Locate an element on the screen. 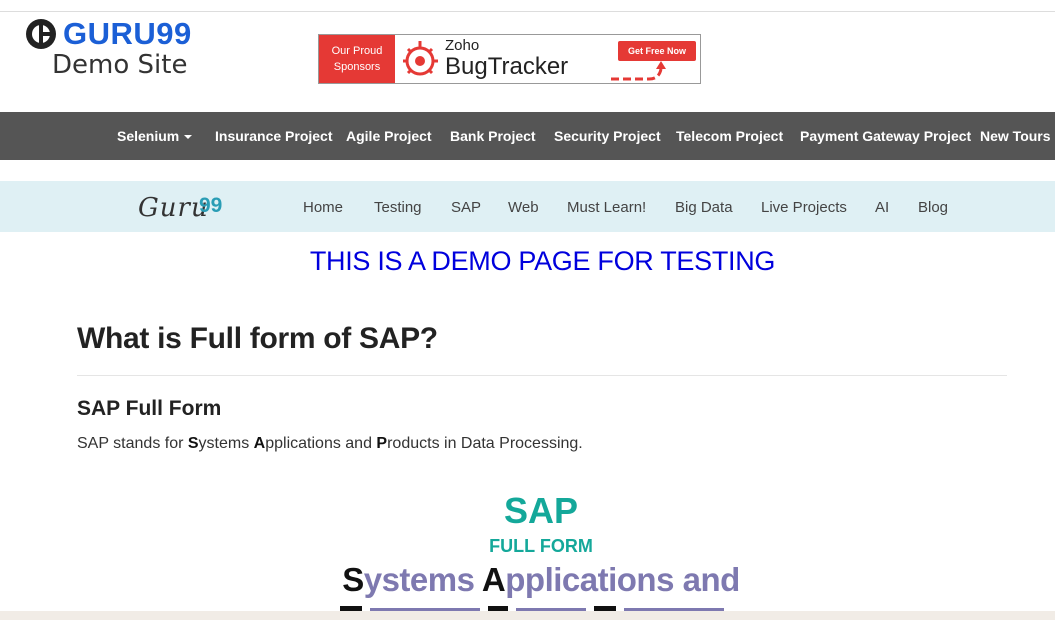 Image resolution: width=1055 pixels, height=620 pixels. nav-item-insurance-project: Insurance Project is located at coordinates (274, 136).